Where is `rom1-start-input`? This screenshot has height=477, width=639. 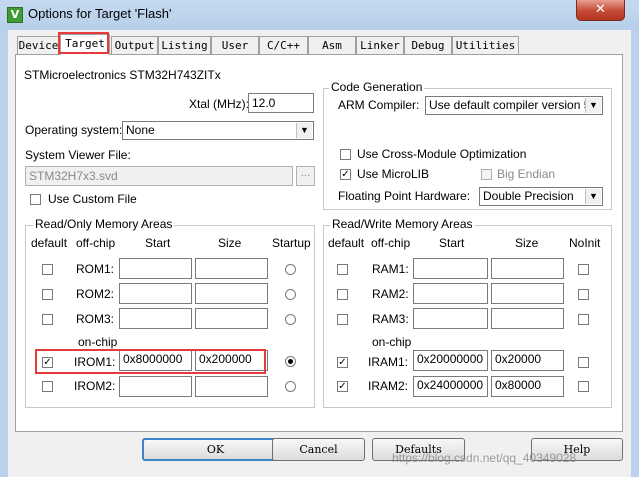
rom1-start-input is located at coordinates (155, 268).